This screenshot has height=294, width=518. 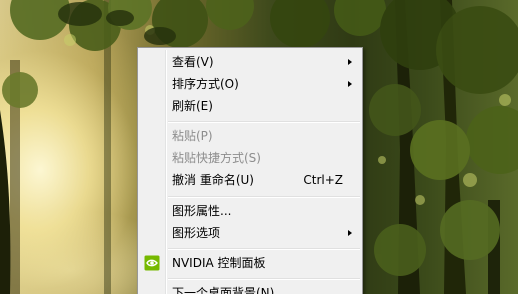 What do you see at coordinates (250, 84) in the screenshot?
I see `menu-item-sort-by: 排序方式(O)` at bounding box center [250, 84].